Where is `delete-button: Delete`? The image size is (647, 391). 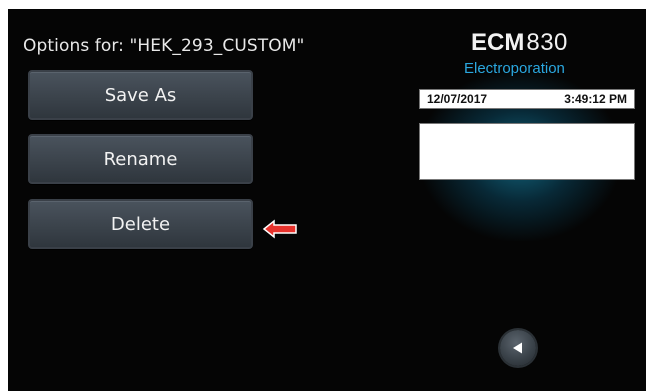
delete-button: Delete is located at coordinates (140, 224).